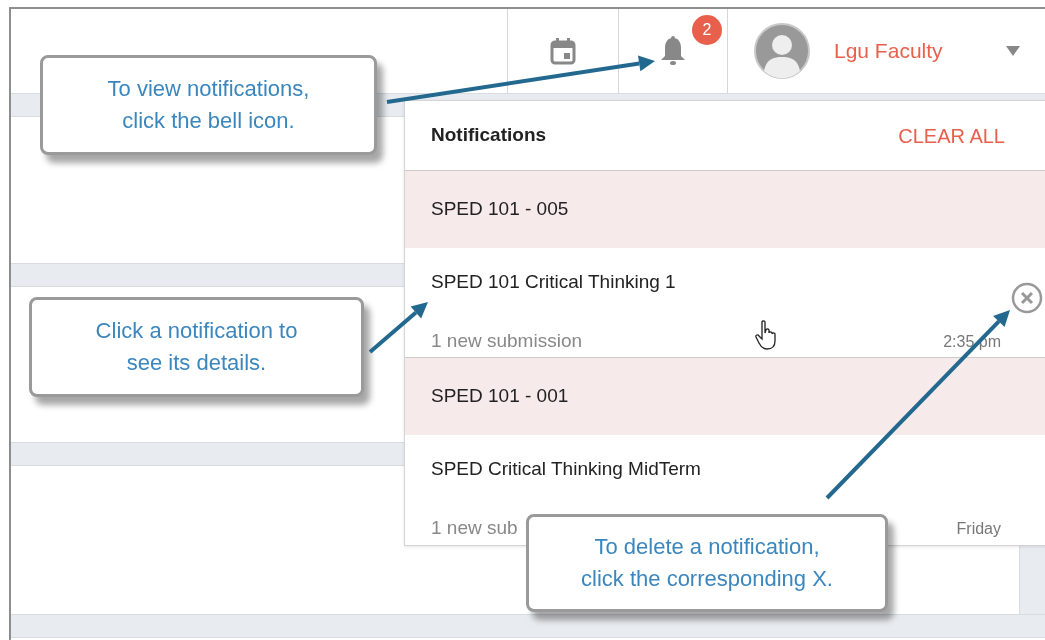  What do you see at coordinates (554, 282) in the screenshot?
I see `notification-title: SPED 101 Critical Thinking 1` at bounding box center [554, 282].